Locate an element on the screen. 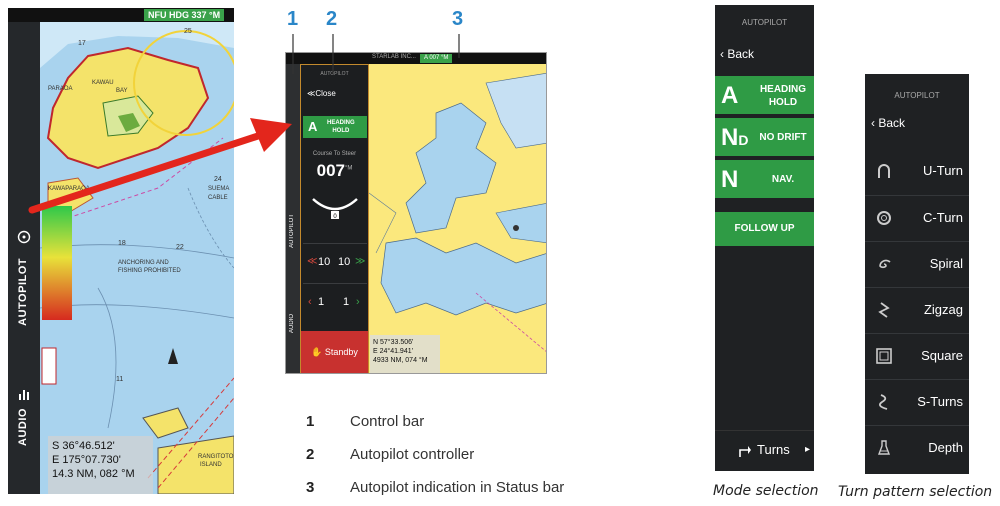 This screenshot has width=1000, height=506. legend-text: Control bar is located at coordinates (387, 421).